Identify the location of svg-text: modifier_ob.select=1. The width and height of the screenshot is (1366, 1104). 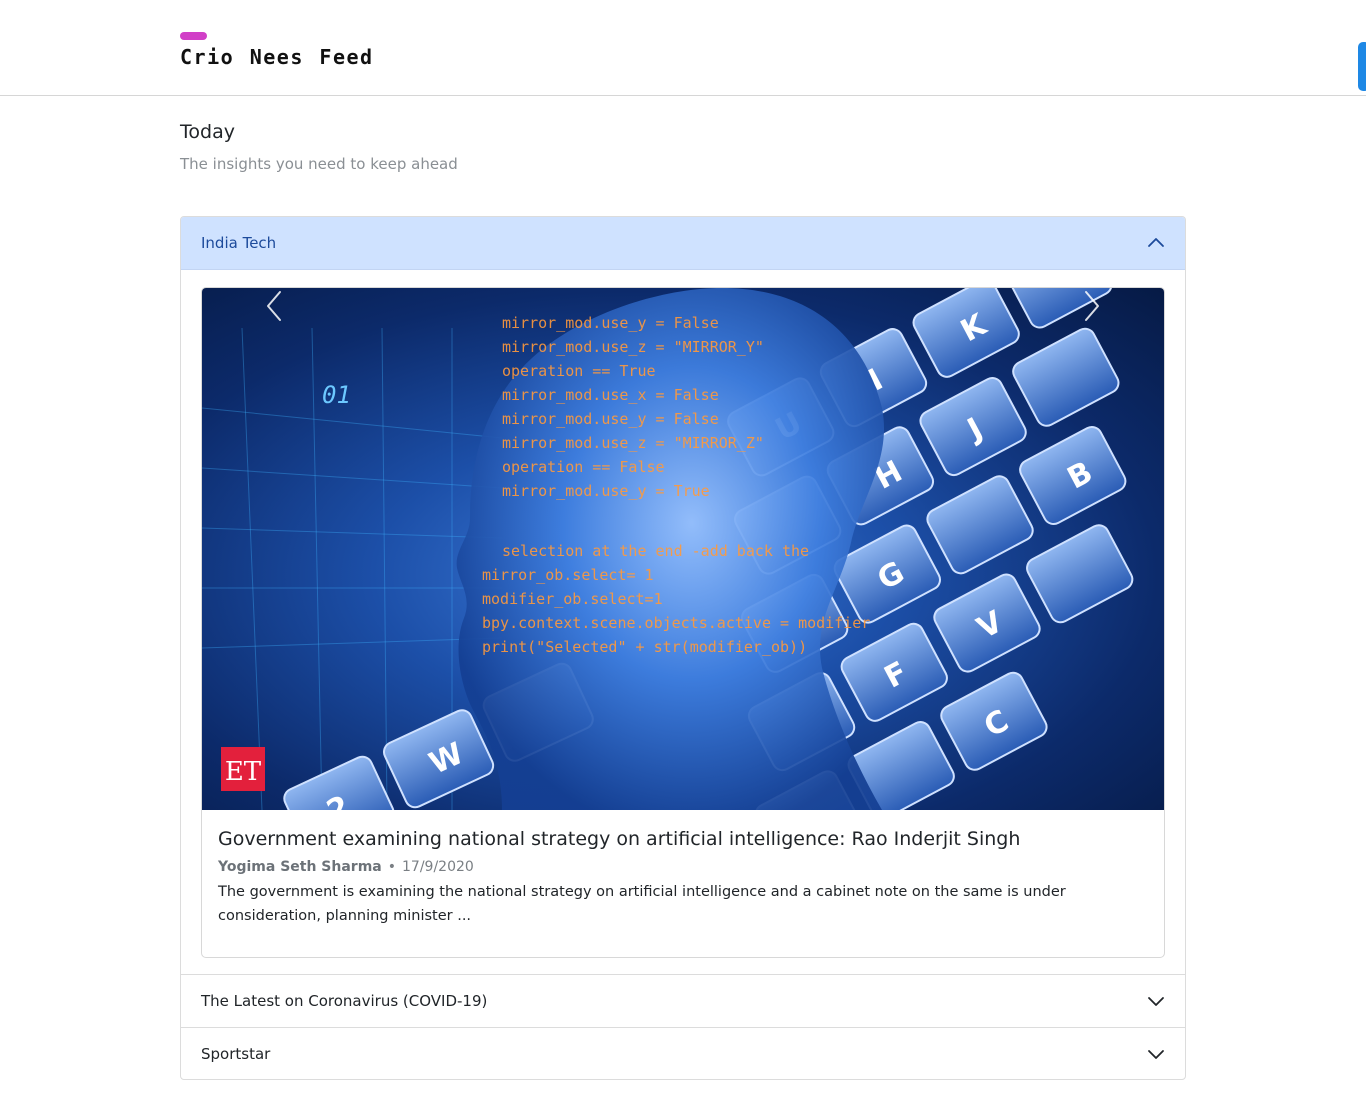
(572, 599).